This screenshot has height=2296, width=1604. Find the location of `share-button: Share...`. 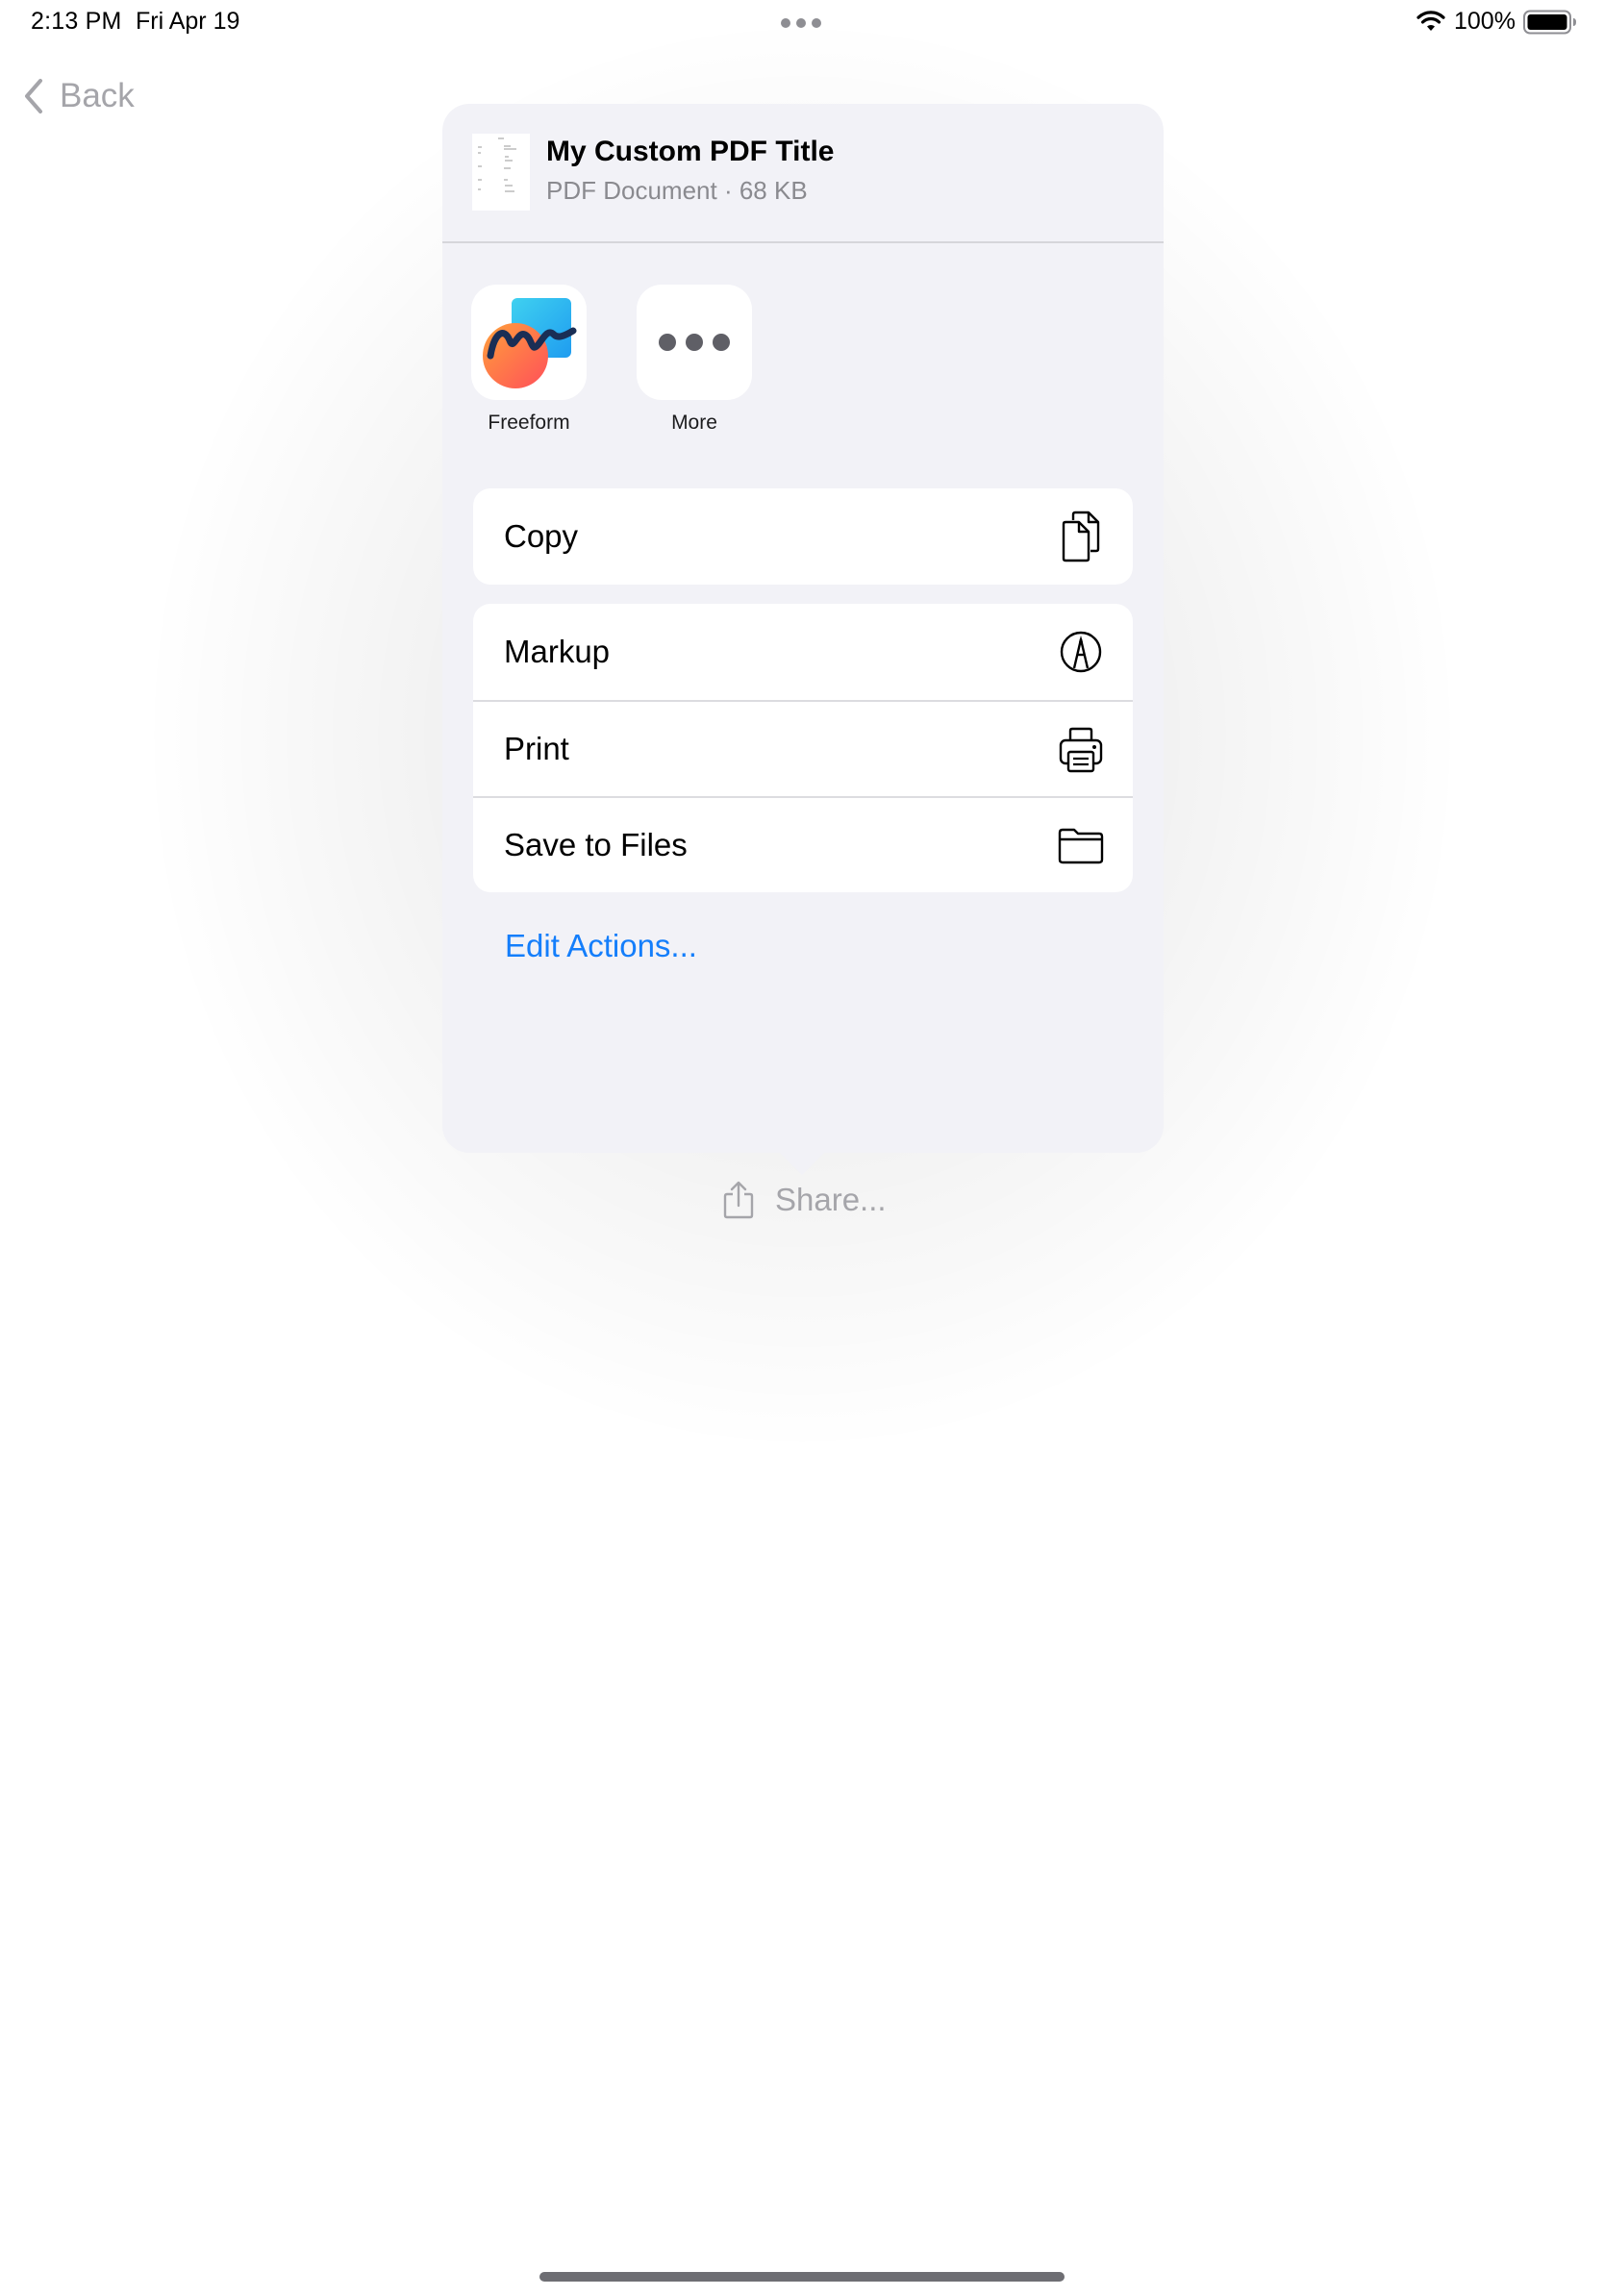

share-button: Share... is located at coordinates (805, 1200).